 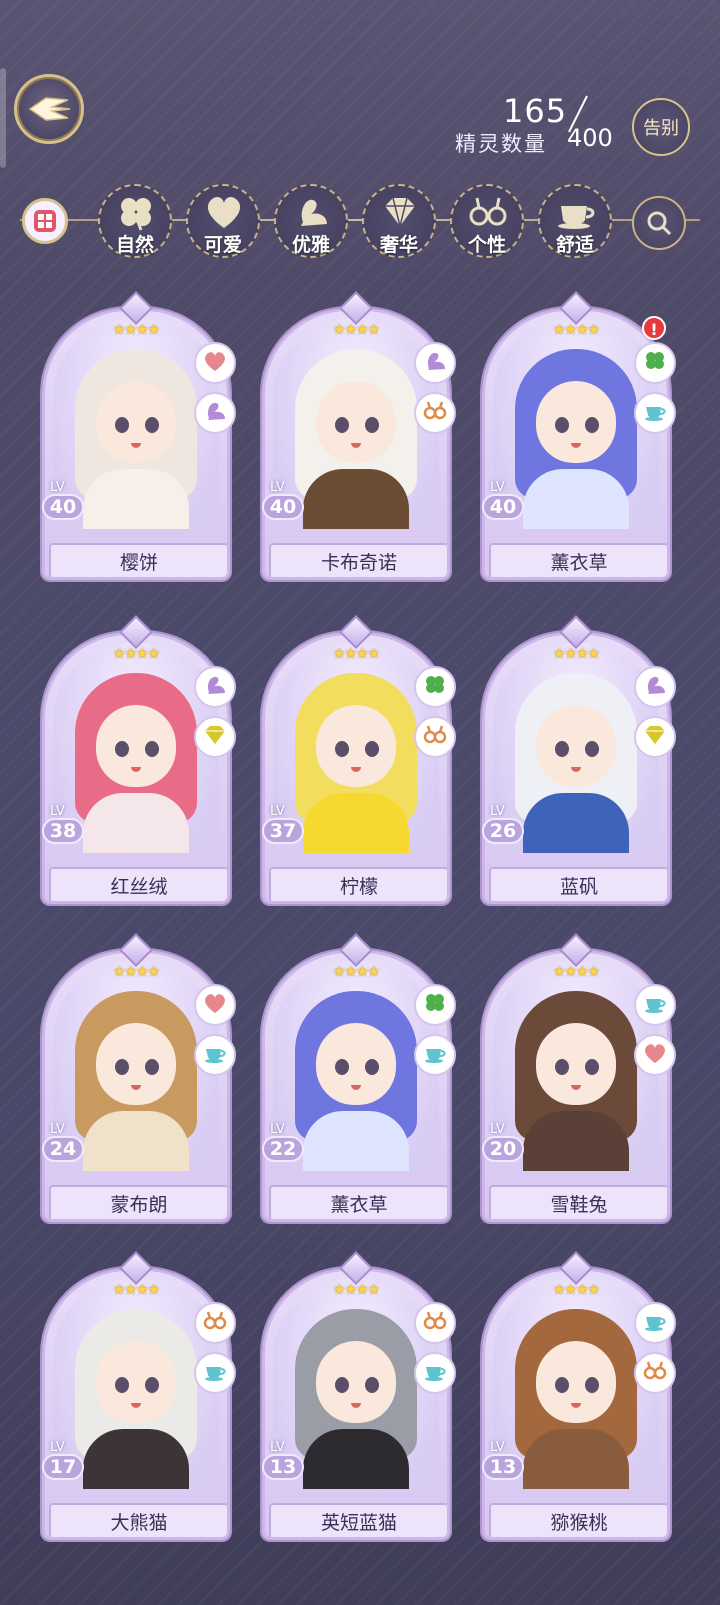 I want to click on filter-natural: 自然, so click(x=135, y=221).